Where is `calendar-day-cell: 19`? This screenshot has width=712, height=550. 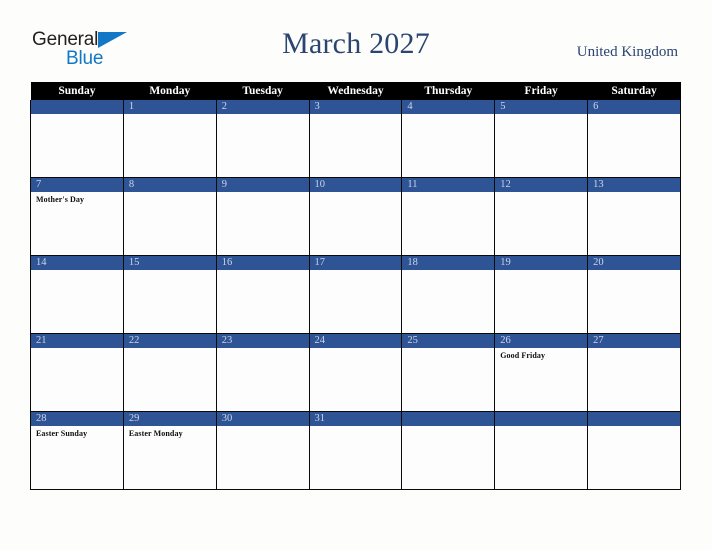 calendar-day-cell: 19 is located at coordinates (541, 294).